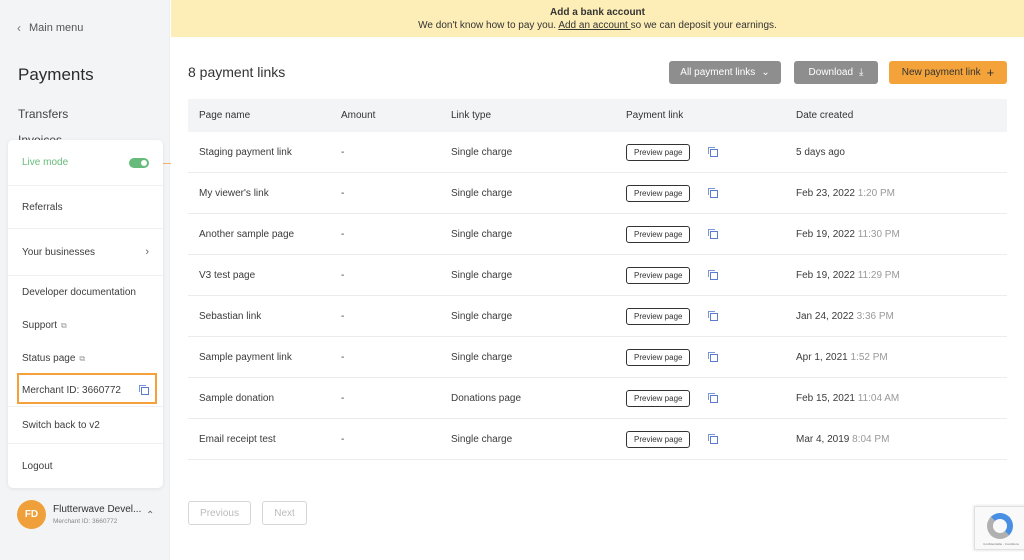 The width and height of the screenshot is (1024, 560). I want to click on download-icon: ⤓, so click(861, 72).